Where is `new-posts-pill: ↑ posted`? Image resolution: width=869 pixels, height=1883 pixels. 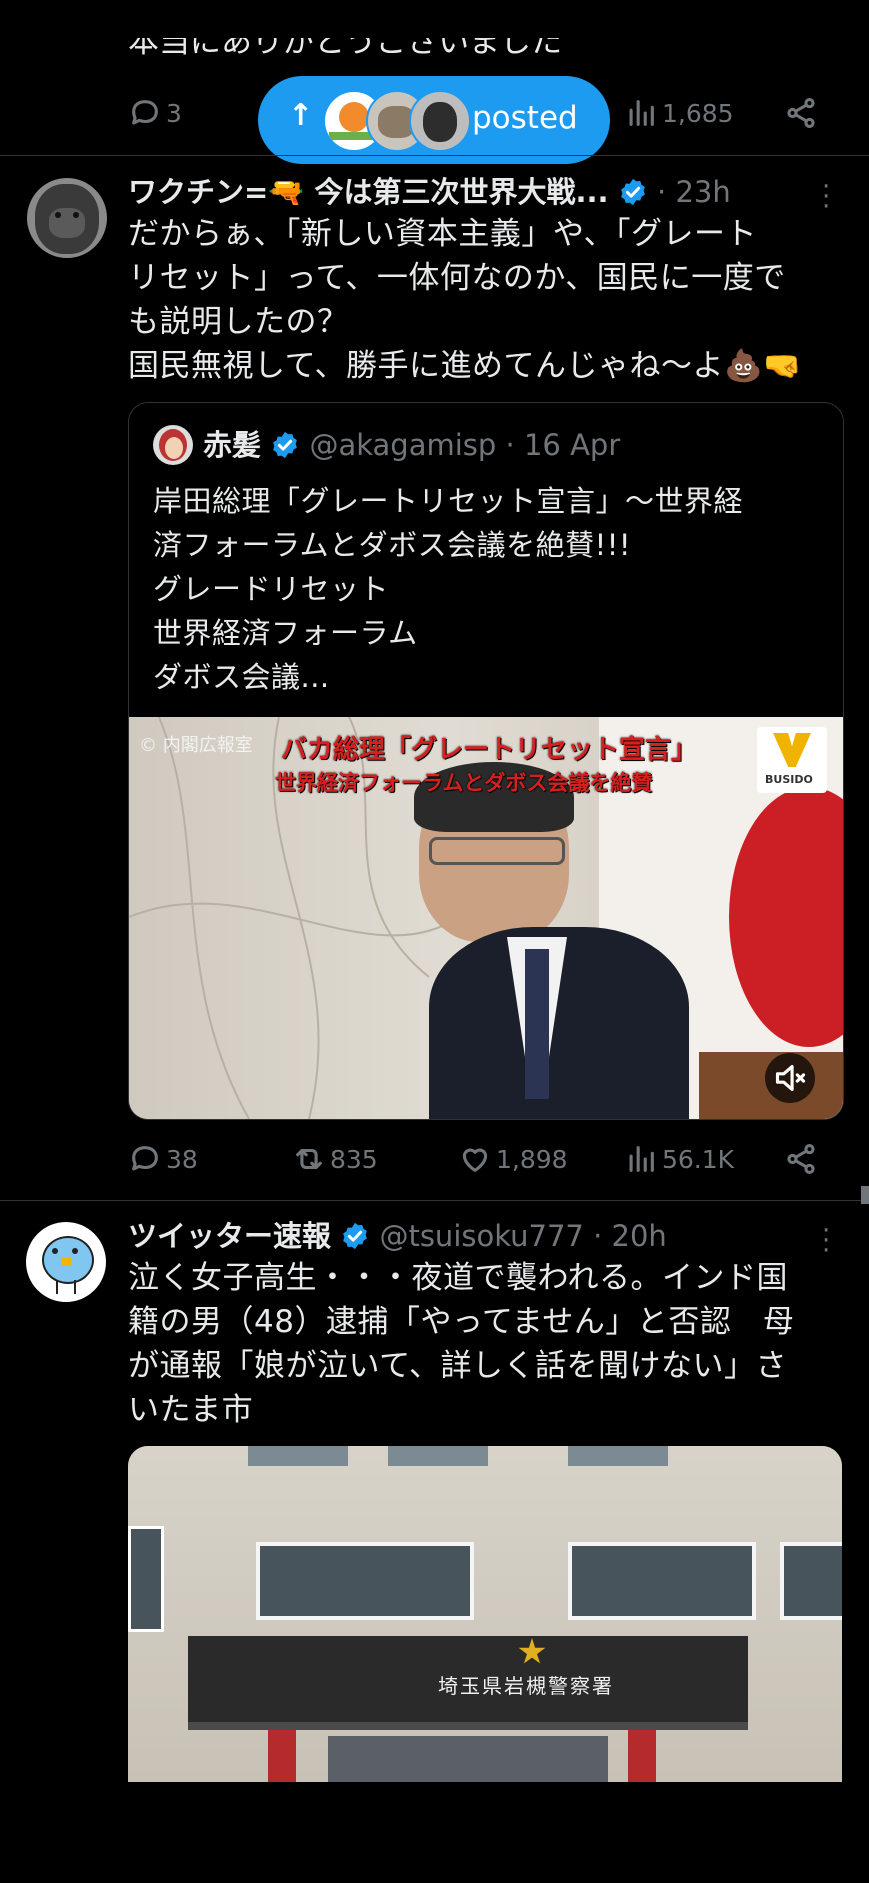
new-posts-pill: ↑ posted is located at coordinates (434, 120).